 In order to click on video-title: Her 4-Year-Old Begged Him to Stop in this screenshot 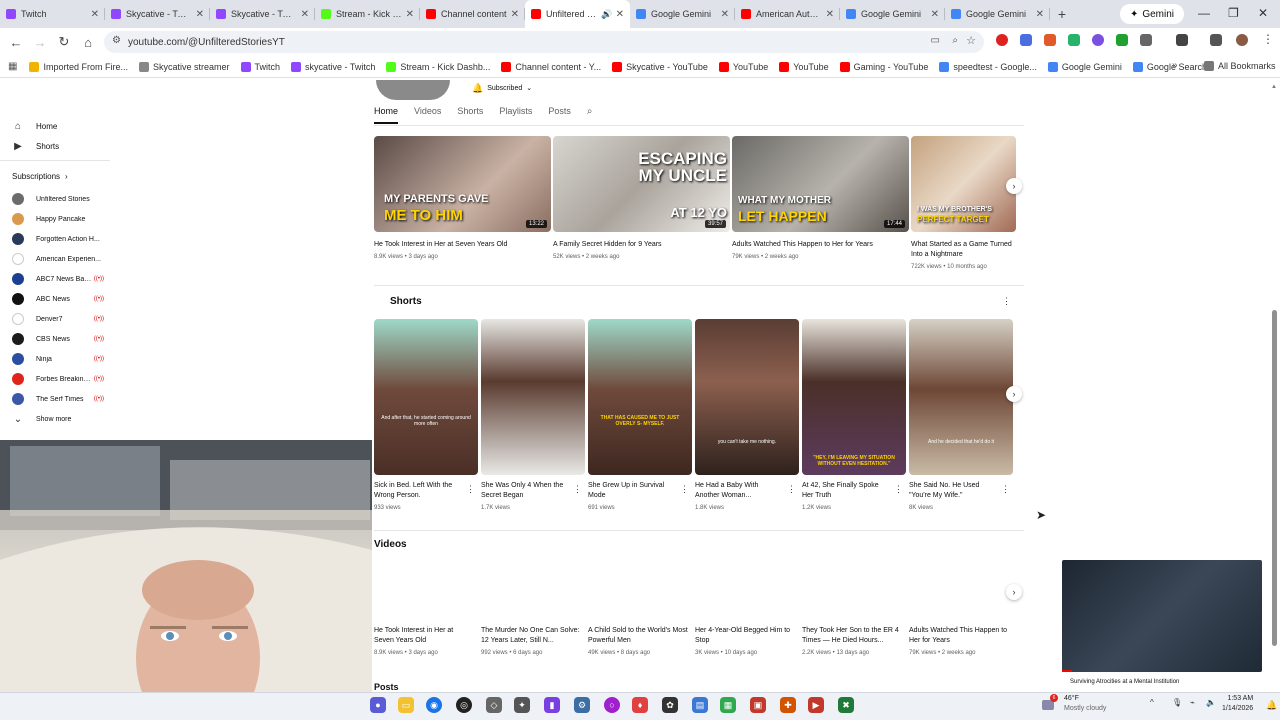, I will do `click(745, 636)`.